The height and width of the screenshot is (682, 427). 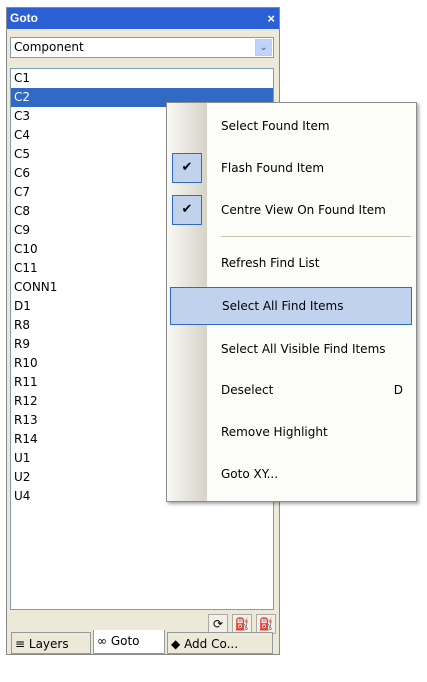 I want to click on tab-label: Layers, so click(x=48, y=644).